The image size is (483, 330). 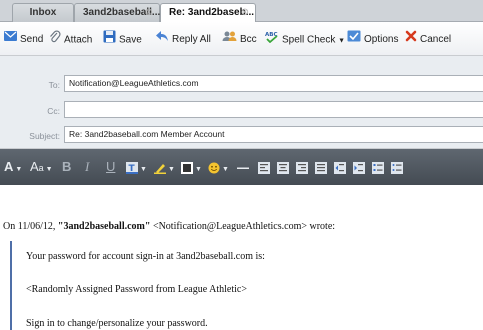 I want to click on bulleted-list-icon, so click(x=397, y=167).